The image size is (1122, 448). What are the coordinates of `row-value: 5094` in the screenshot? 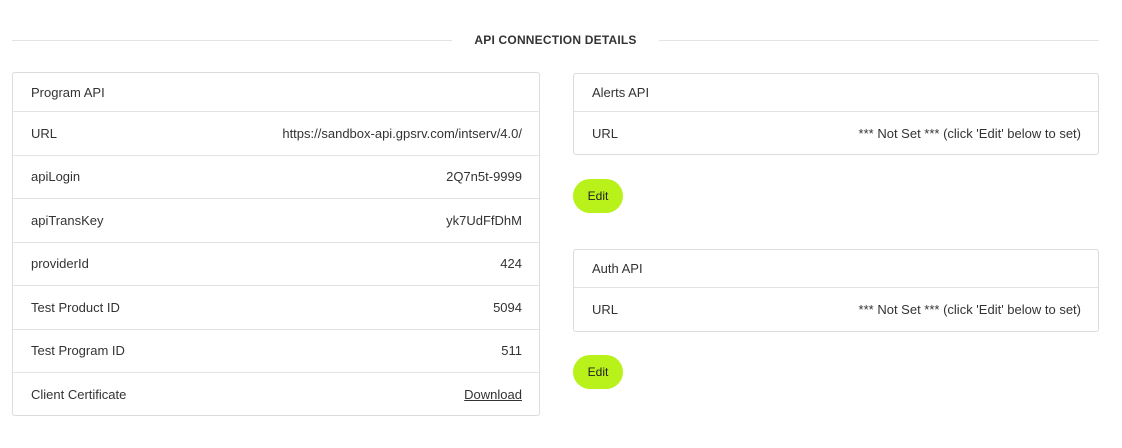 It's located at (507, 307).